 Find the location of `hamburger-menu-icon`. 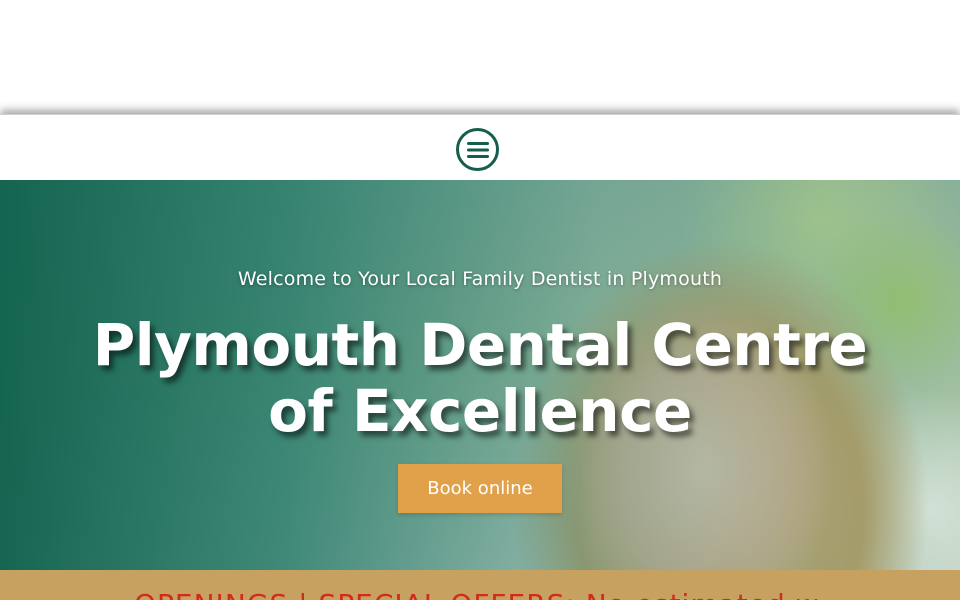

hamburger-menu-icon is located at coordinates (477, 149).